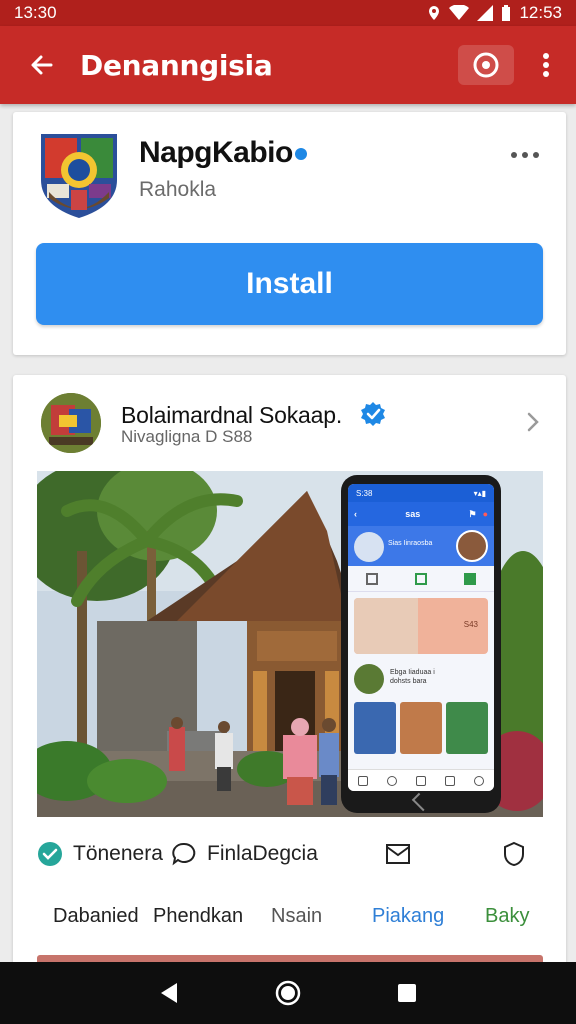 The width and height of the screenshot is (576, 1024). What do you see at coordinates (50, 854) in the screenshot?
I see `check-circle-icon` at bounding box center [50, 854].